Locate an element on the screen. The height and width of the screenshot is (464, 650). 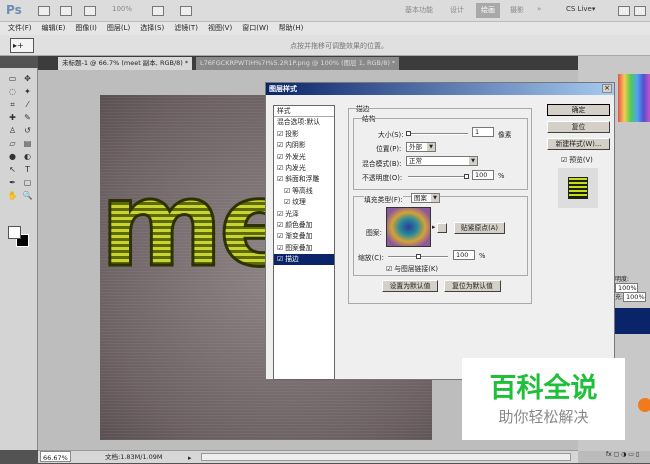
workspace-painting: 绘画 is located at coordinates (488, 10).